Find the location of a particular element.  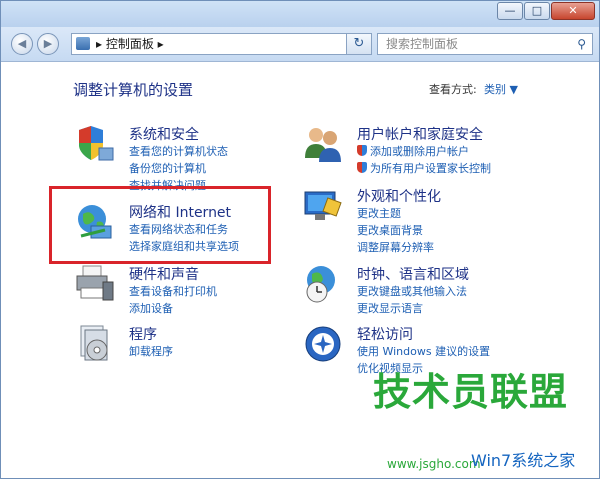

users-icon is located at coordinates (323, 144).